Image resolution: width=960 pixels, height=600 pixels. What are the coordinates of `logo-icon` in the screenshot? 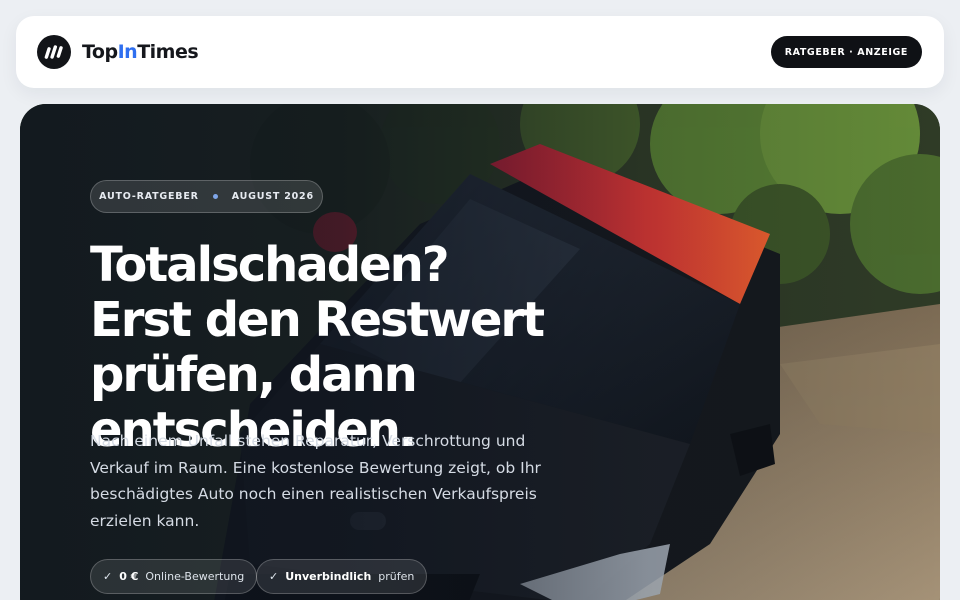 It's located at (54, 52).